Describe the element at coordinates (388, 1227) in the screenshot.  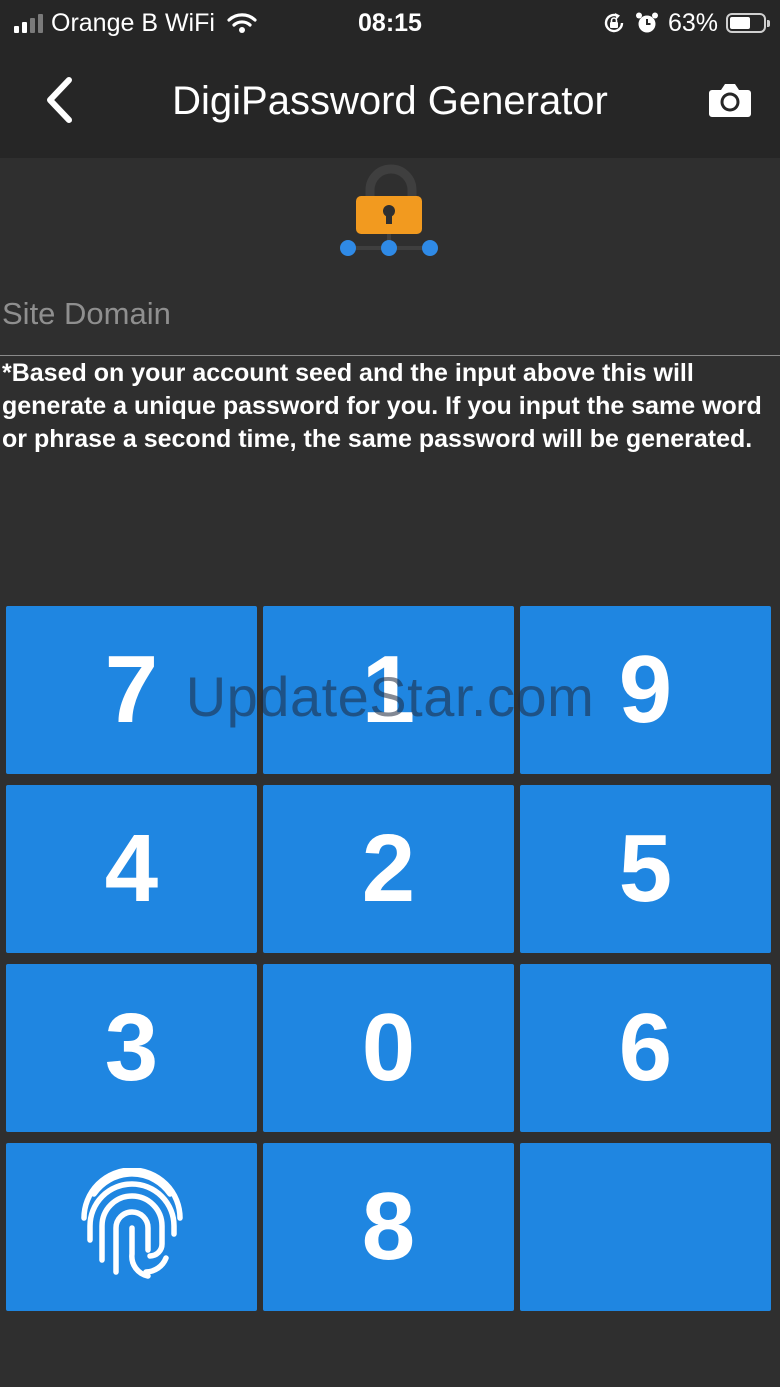
I see `key-8: 8` at that location.